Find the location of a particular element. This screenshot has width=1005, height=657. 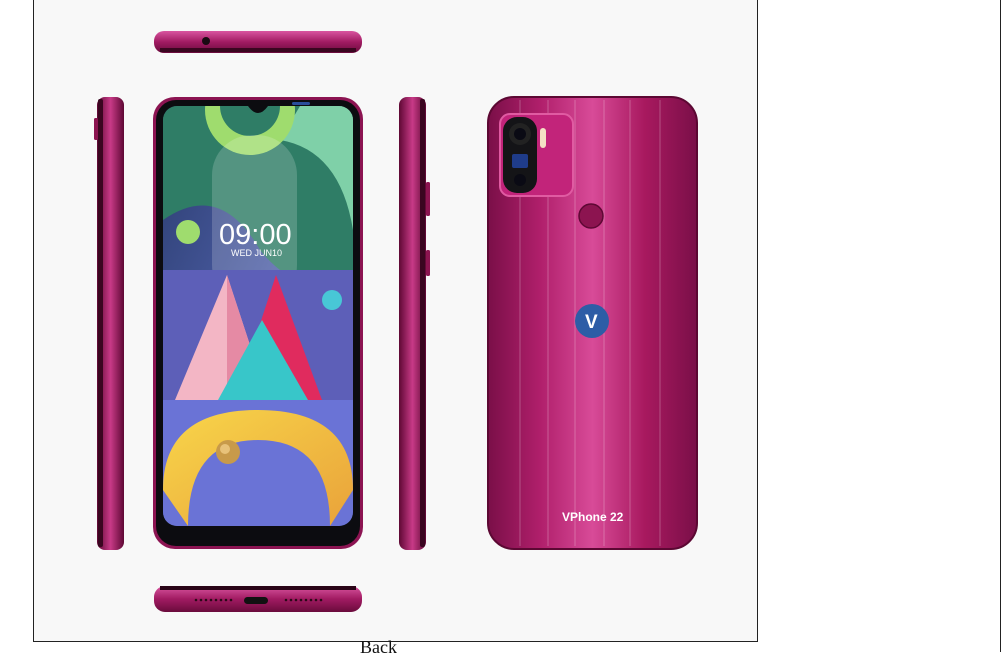

brand-logo-letter: V is located at coordinates (591, 322).